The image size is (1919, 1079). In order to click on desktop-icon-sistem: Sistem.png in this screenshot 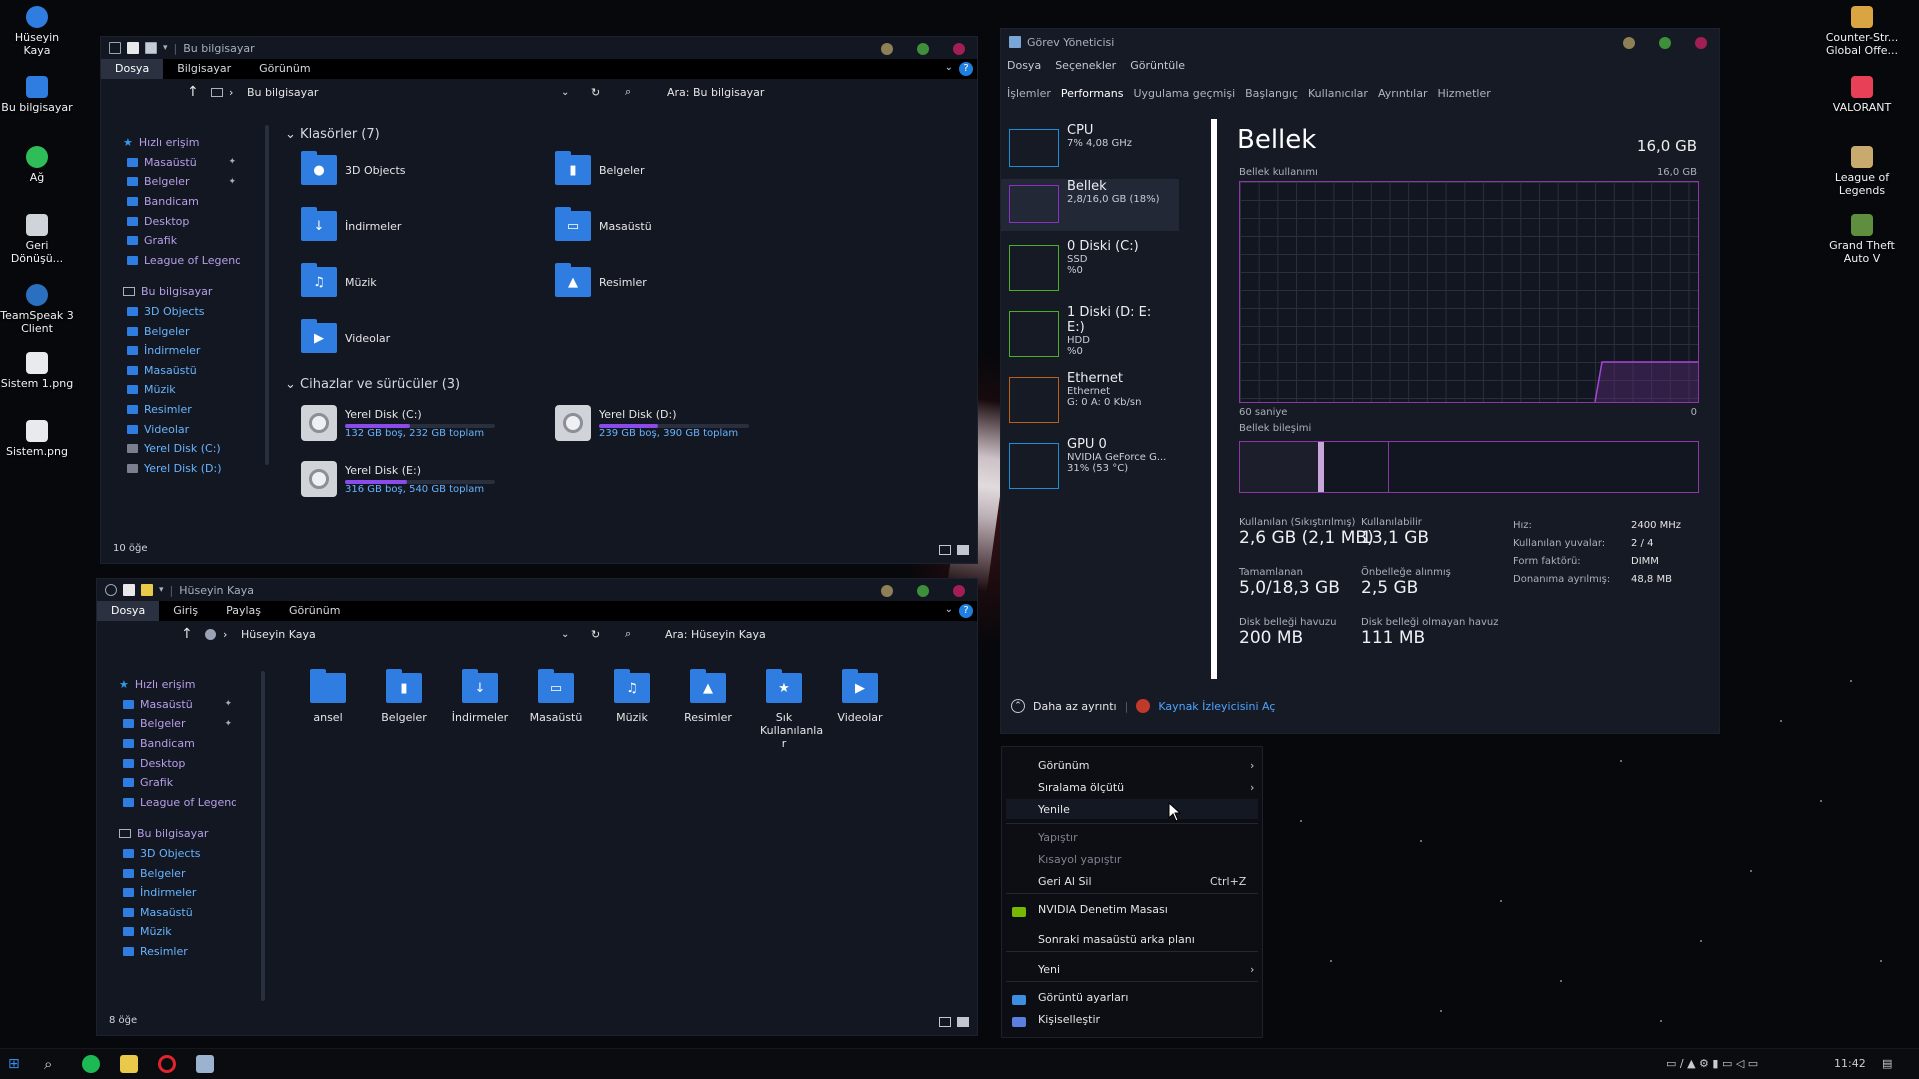, I will do `click(37, 439)`.